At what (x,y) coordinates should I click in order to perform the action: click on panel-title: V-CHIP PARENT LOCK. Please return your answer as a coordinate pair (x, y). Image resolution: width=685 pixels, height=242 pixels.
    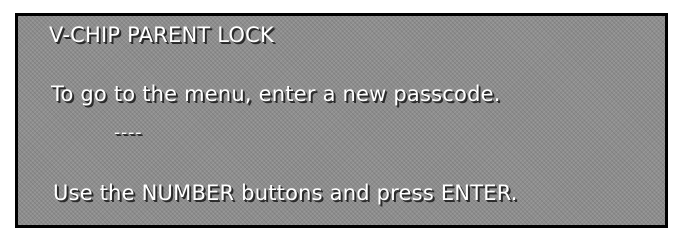
    Looking at the image, I should click on (161, 35).